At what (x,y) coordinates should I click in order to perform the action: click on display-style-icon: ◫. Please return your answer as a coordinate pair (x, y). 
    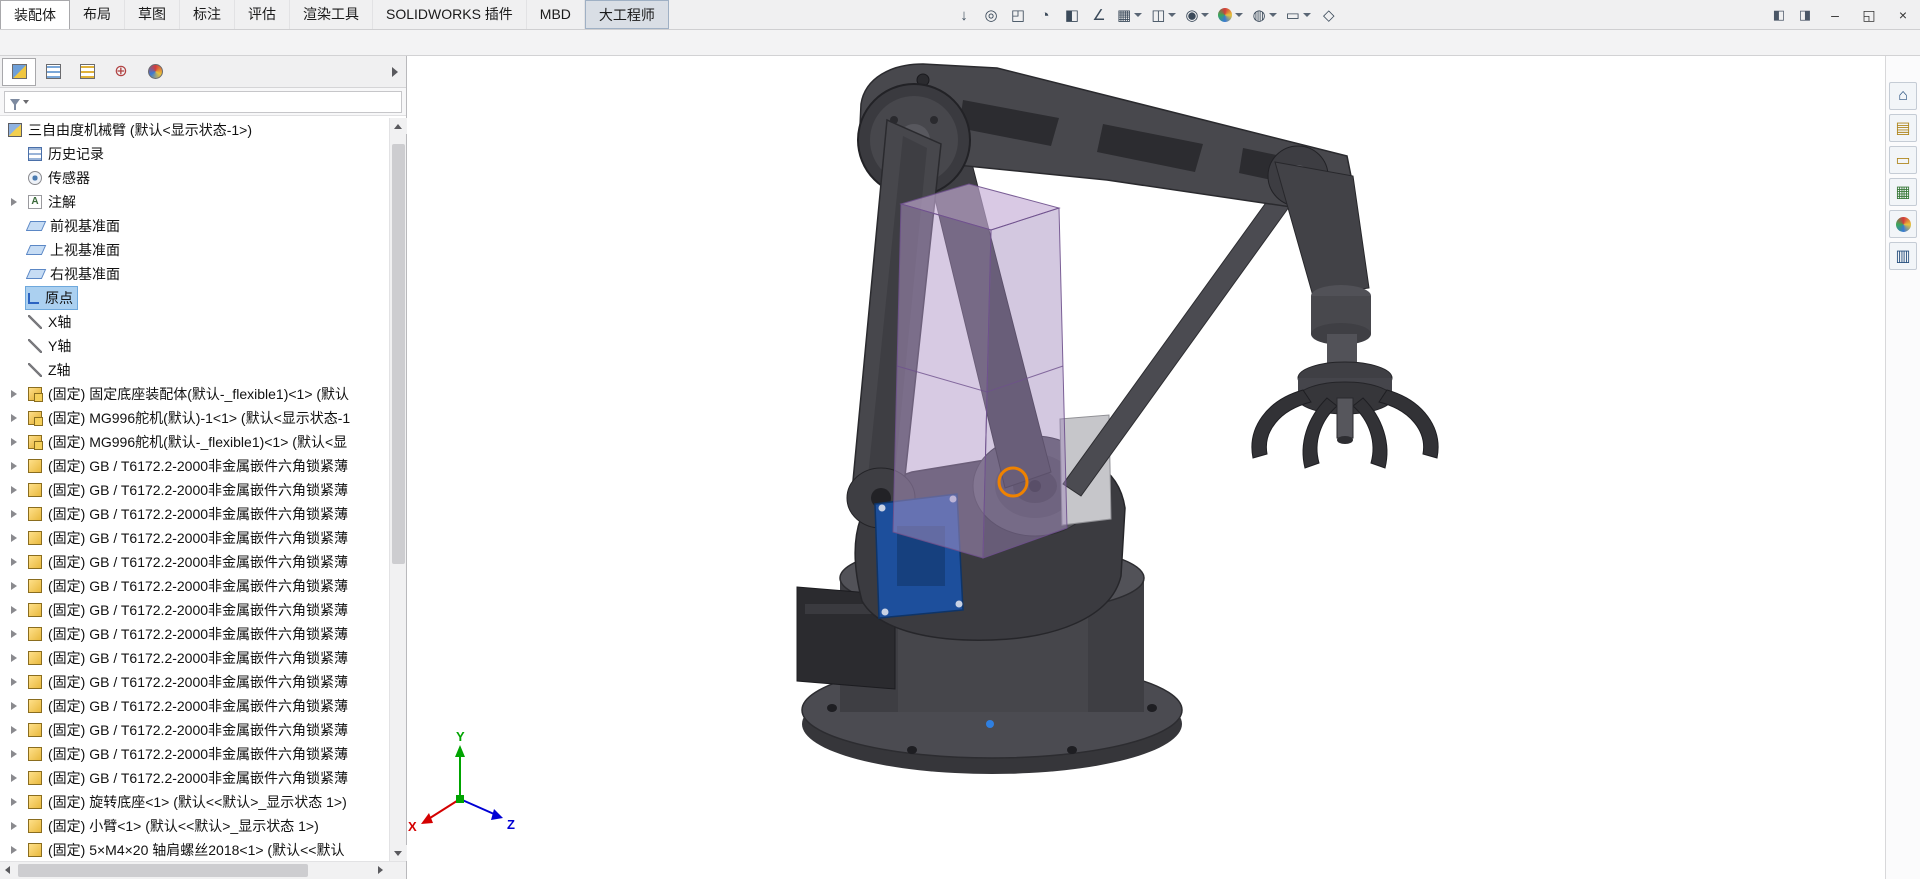
    Looking at the image, I should click on (1163, 15).